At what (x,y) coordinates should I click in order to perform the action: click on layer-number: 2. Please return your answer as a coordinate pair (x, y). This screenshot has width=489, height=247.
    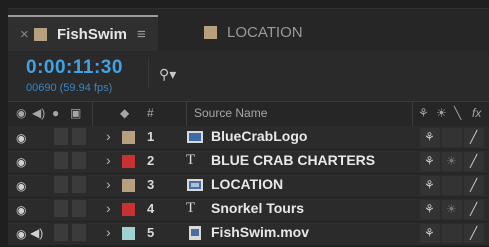
    Looking at the image, I should click on (151, 160).